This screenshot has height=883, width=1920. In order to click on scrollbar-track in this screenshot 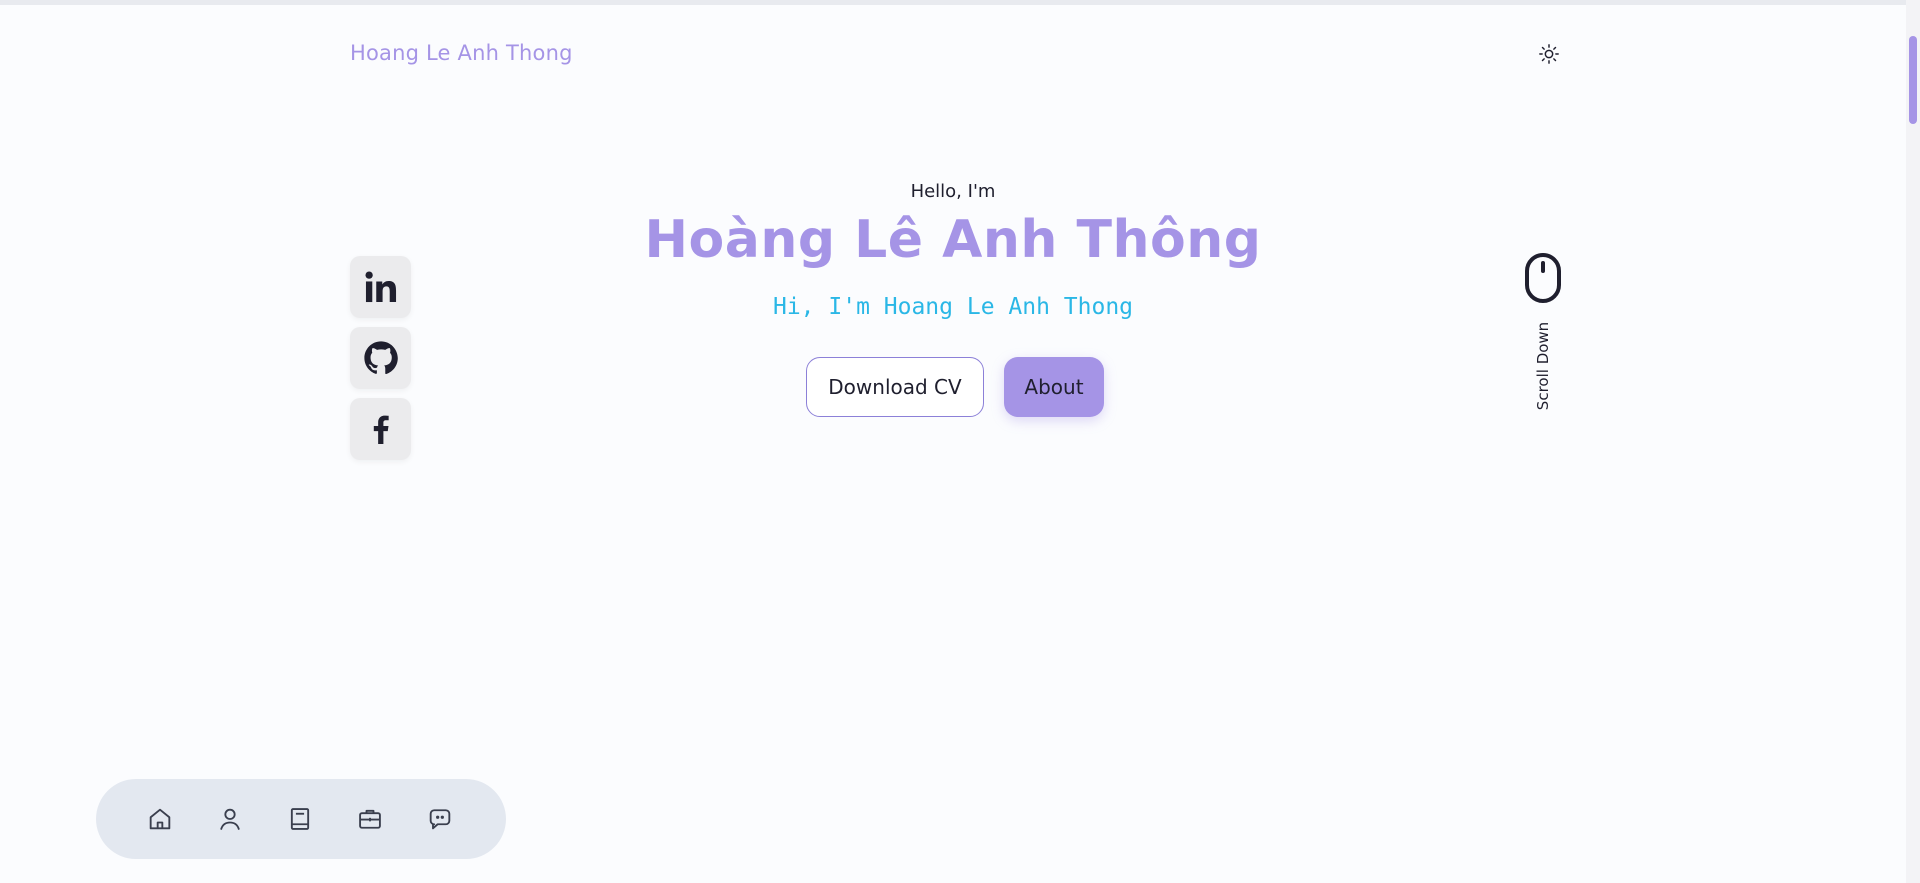, I will do `click(1913, 441)`.